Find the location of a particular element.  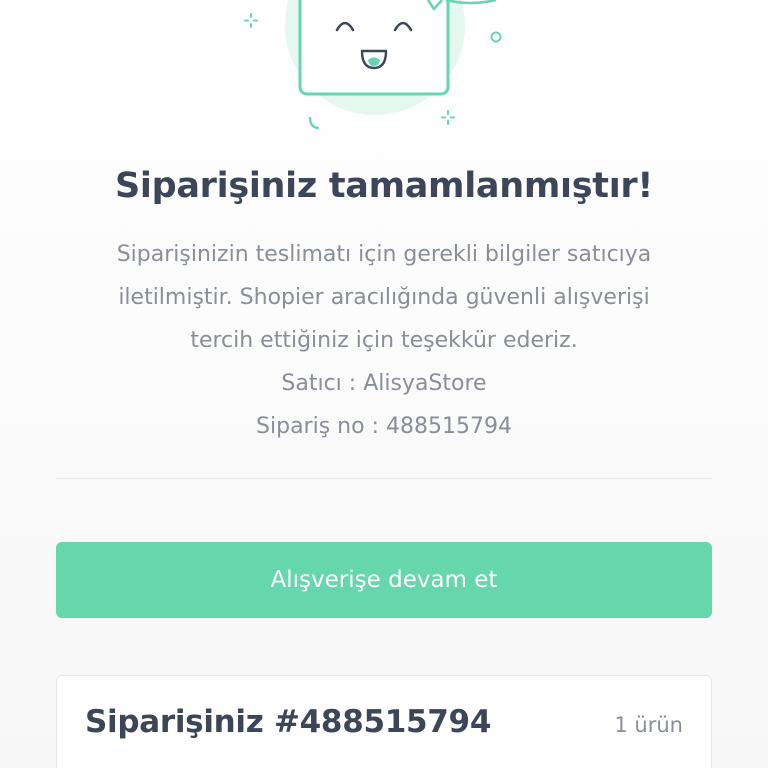

continue-shopping-button: Alışverişe devam et is located at coordinates (384, 580).